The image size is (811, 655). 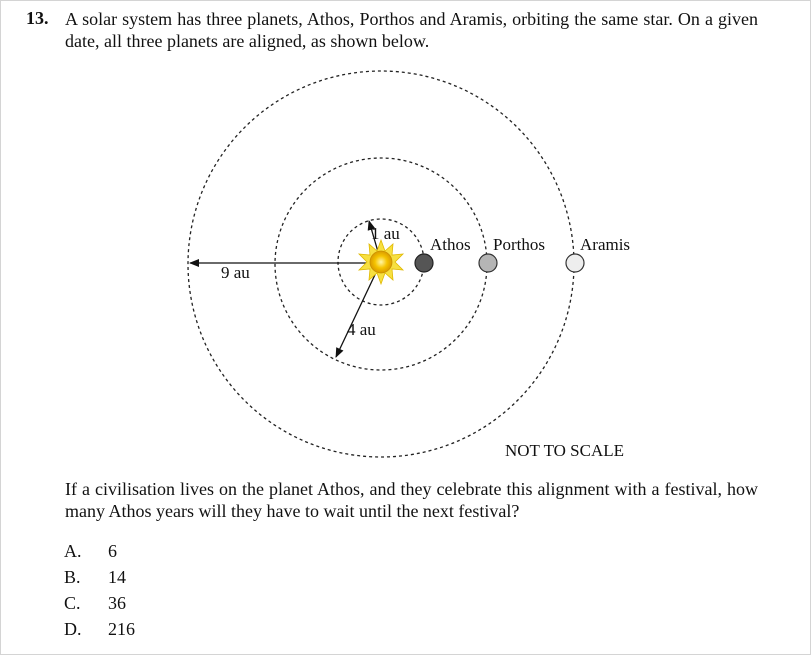 I want to click on option-b-value: 14, so click(x=117, y=577).